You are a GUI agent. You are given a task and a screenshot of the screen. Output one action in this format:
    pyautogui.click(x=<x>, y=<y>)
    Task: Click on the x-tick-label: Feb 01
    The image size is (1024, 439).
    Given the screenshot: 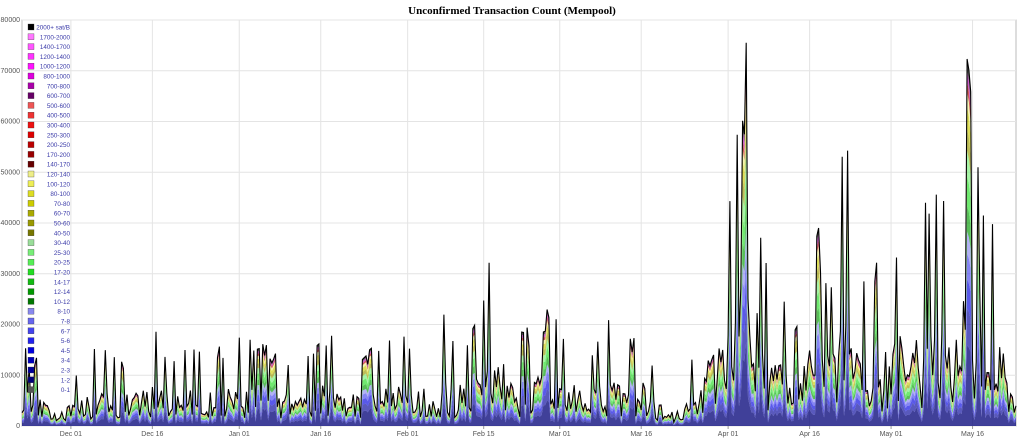 What is the action you would take?
    pyautogui.click(x=408, y=434)
    